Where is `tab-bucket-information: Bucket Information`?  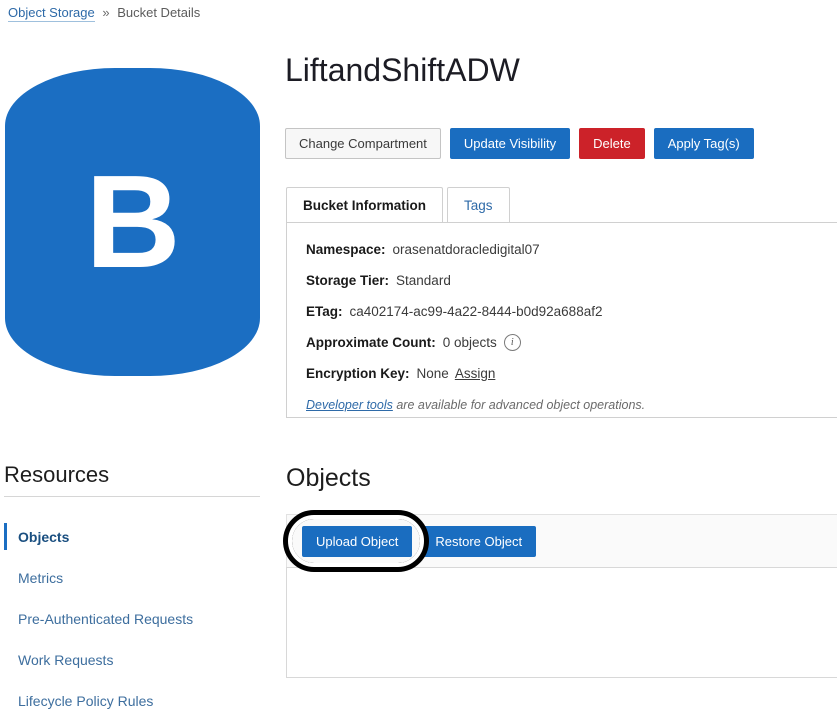
tab-bucket-information: Bucket Information is located at coordinates (365, 204).